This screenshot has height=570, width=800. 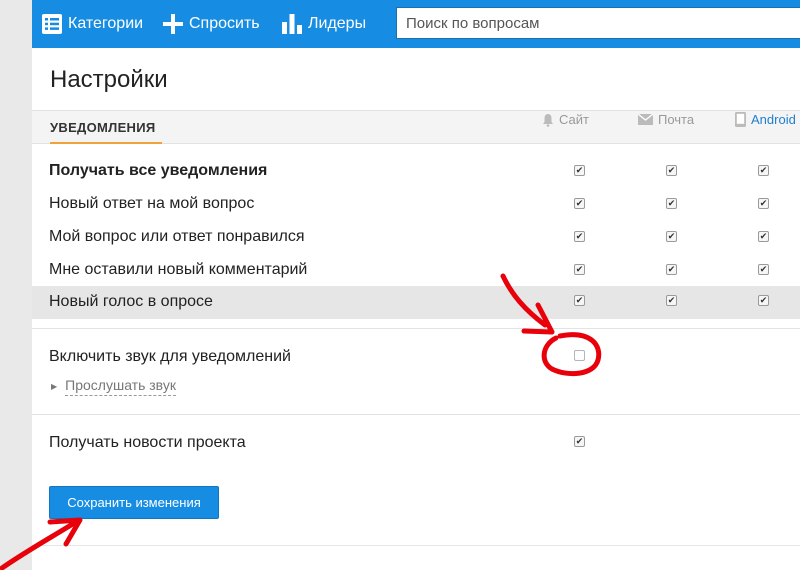 I want to click on column-header-mail: Почта, so click(x=666, y=119).